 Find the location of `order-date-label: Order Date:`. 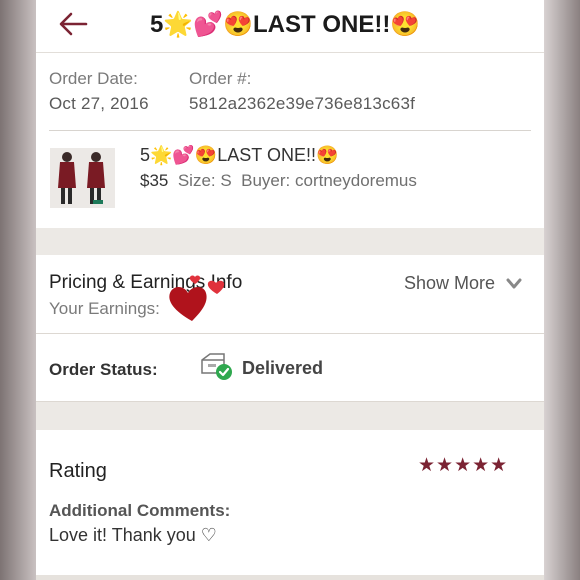

order-date-label: Order Date: is located at coordinates (93, 78).